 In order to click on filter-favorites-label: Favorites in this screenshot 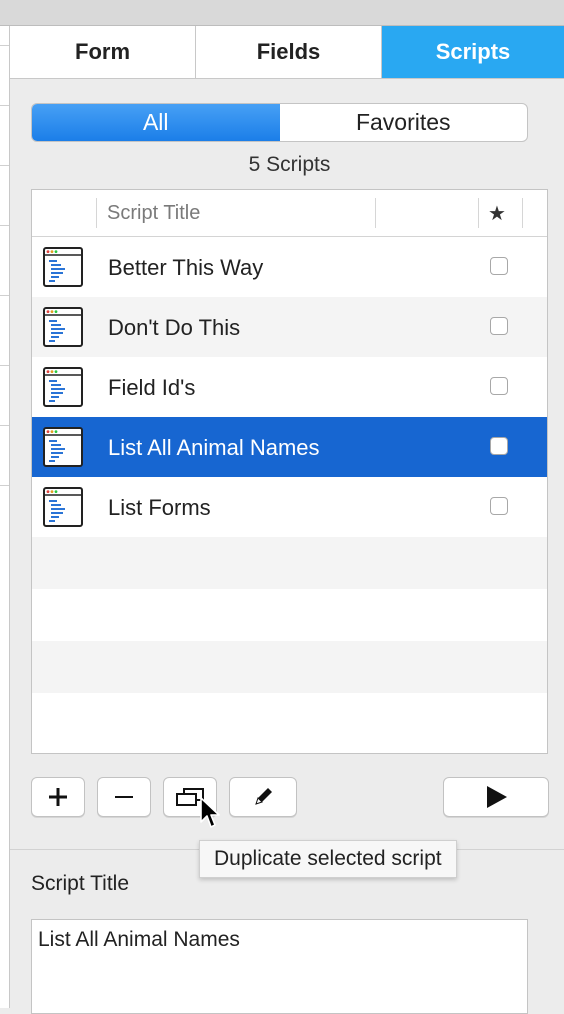, I will do `click(403, 122)`.